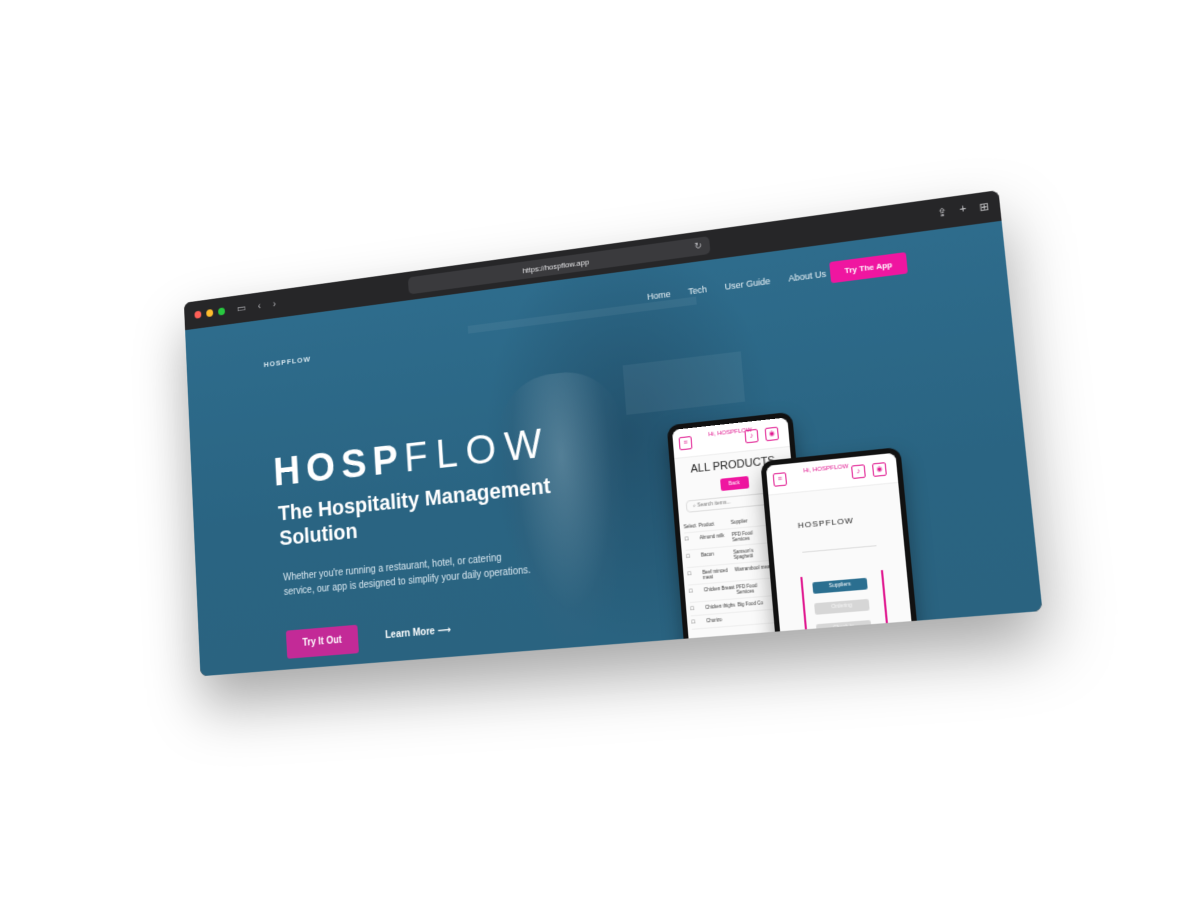  What do you see at coordinates (721, 606) in the screenshot?
I see `table-cell: Chicken thighs` at bounding box center [721, 606].